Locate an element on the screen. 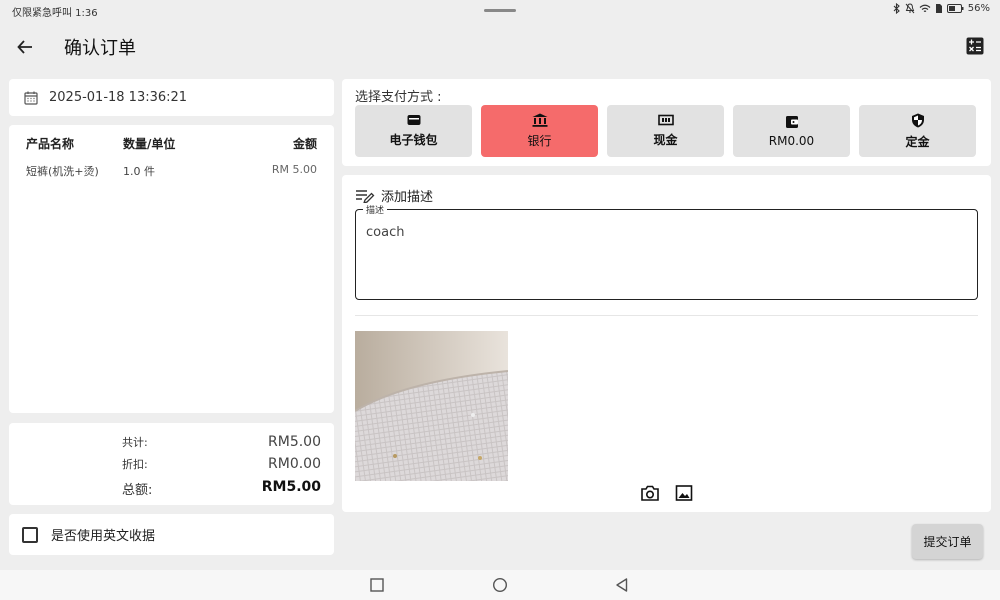  shield-icon is located at coordinates (917, 120).